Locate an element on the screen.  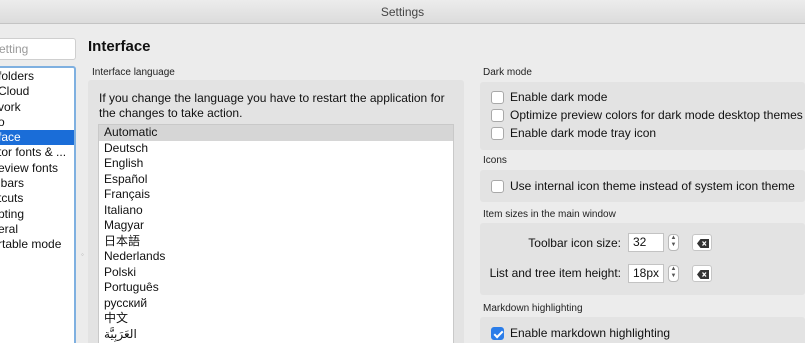
window-title: Settings is located at coordinates (402, 12).